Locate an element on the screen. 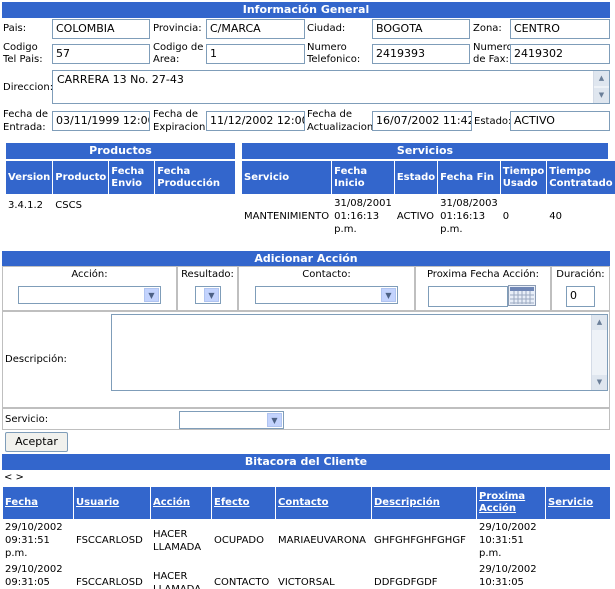 Image resolution: width=615 pixels, height=589 pixels. bitacora-cell: 29/10/2002 09:31:51 p.m. is located at coordinates (38, 540).